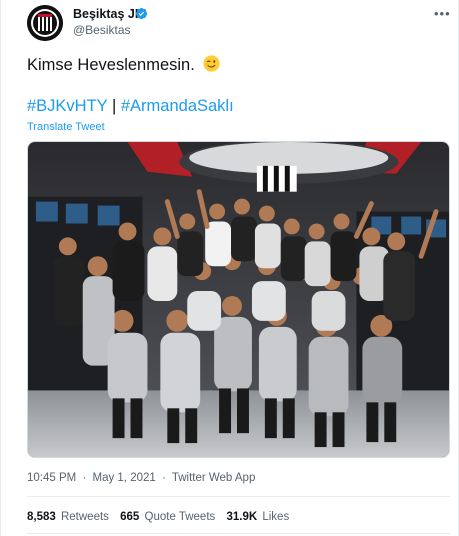 This screenshot has height=536, width=459. I want to click on winking-face-icon, so click(211, 63).